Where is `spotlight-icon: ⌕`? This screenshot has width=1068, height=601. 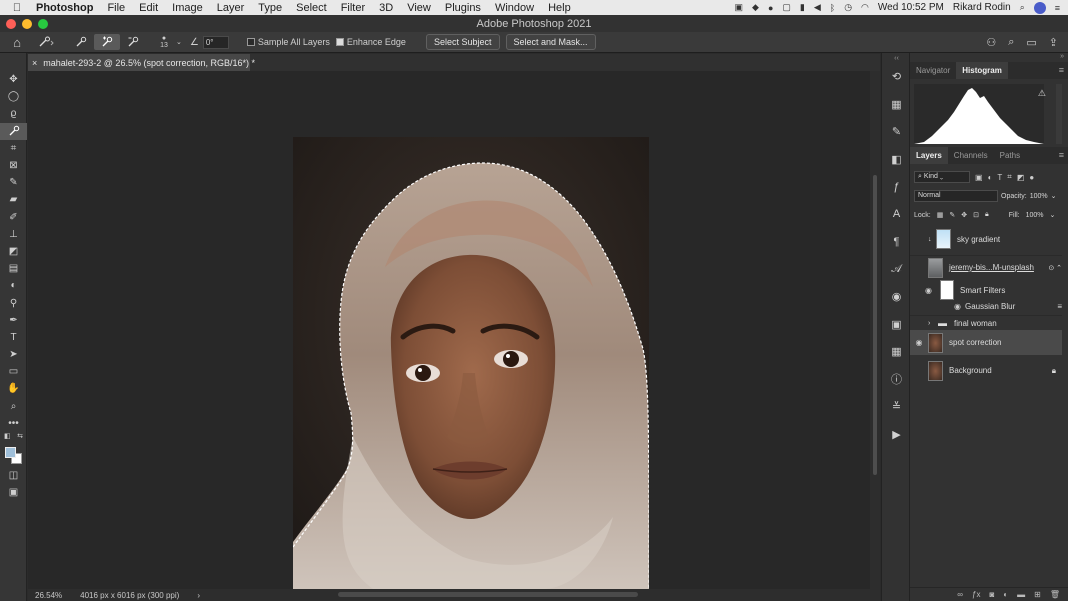
spotlight-icon: ⌕ is located at coordinates (1022, 7).